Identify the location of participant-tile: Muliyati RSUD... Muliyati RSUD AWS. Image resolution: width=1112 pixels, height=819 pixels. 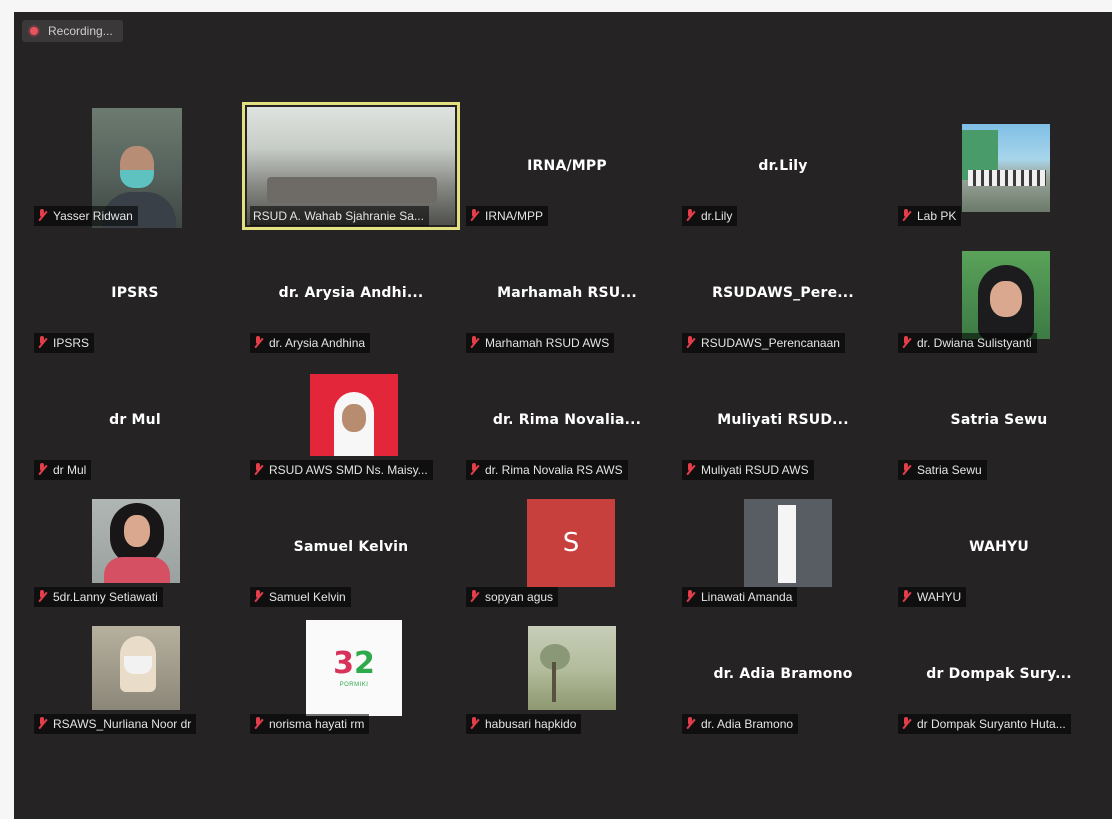
(783, 420).